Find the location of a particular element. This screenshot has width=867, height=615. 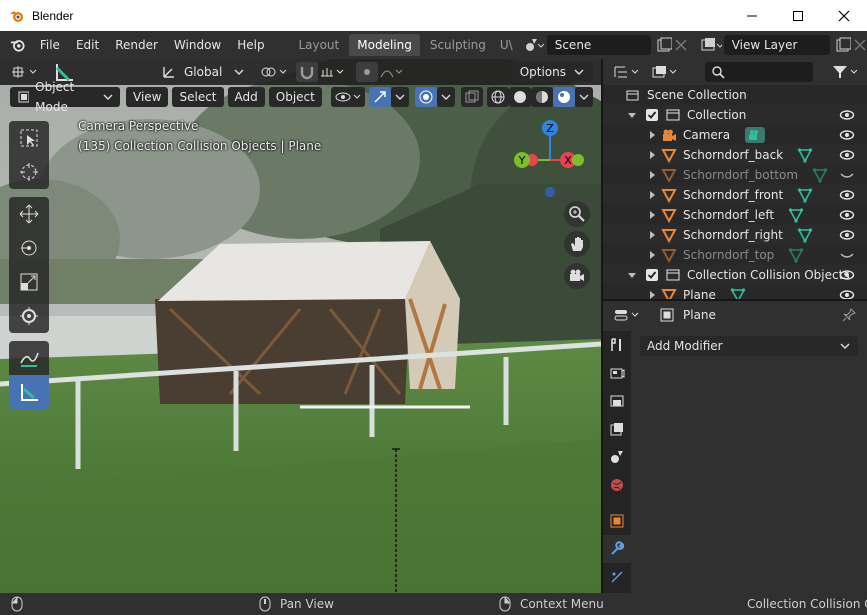

tab-modeling: Modeling is located at coordinates (384, 45).